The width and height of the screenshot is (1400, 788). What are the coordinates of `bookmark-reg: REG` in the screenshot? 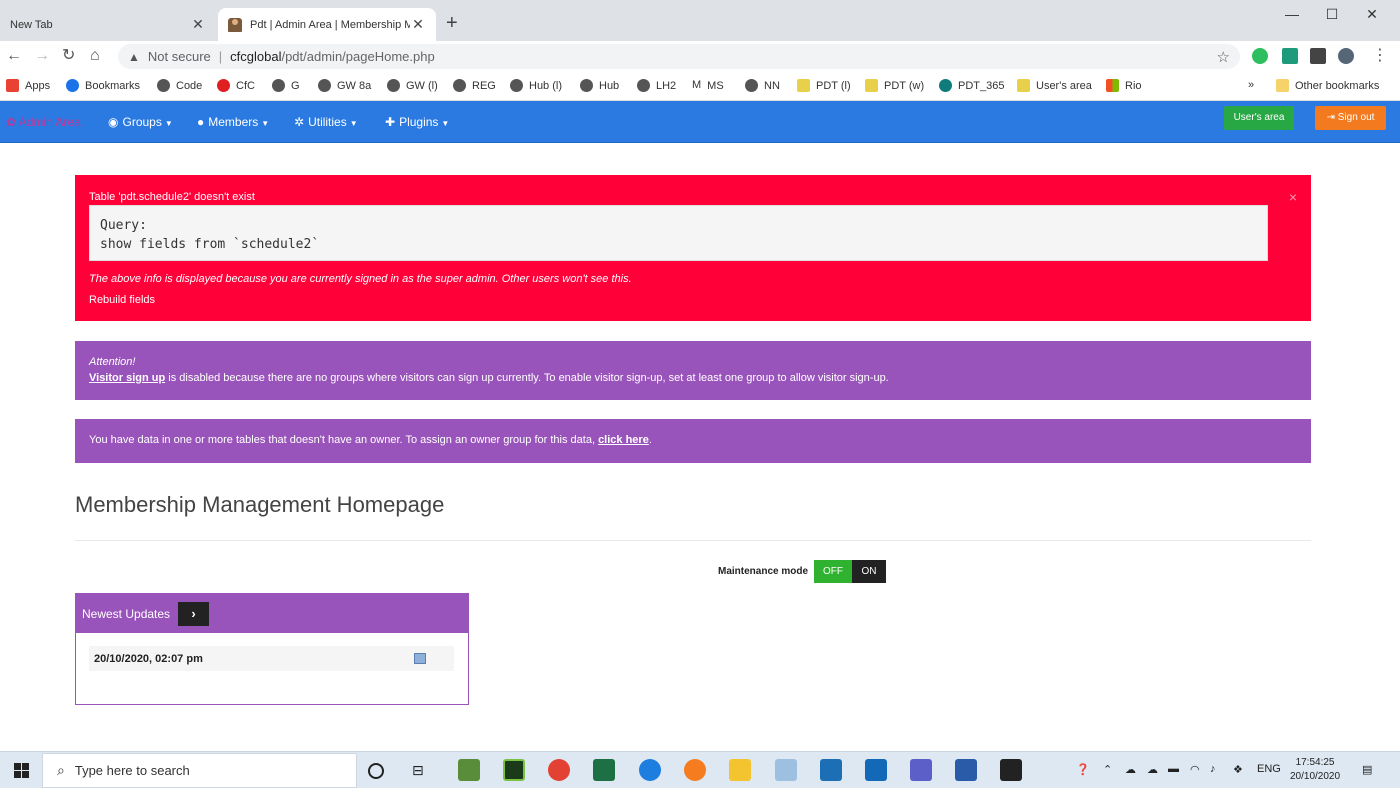 It's located at (474, 85).